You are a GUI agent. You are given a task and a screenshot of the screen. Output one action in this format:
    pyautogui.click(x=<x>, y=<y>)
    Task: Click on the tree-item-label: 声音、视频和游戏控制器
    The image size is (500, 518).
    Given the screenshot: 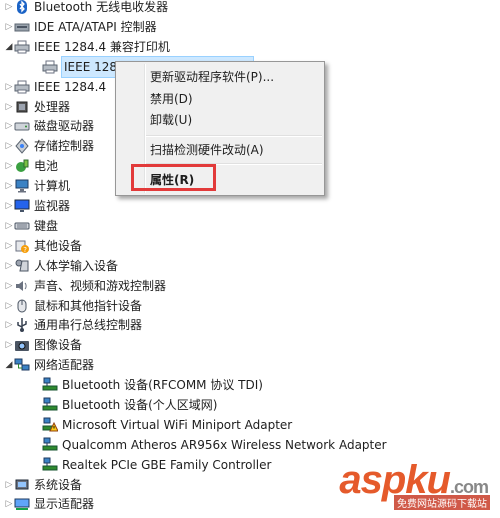 What is the action you would take?
    pyautogui.click(x=100, y=286)
    